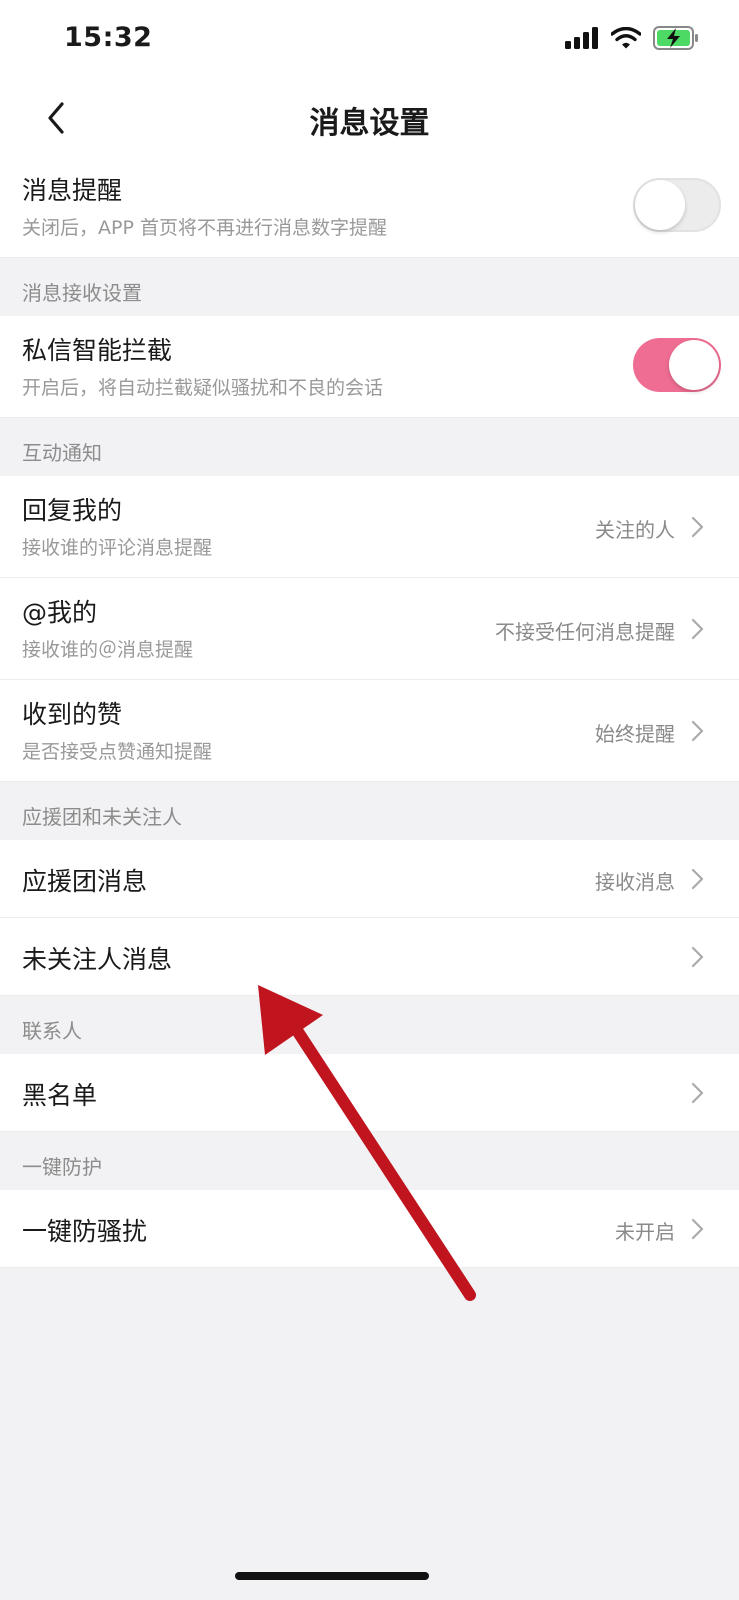 The height and width of the screenshot is (1600, 739). Describe the element at coordinates (369, 123) in the screenshot. I see `page-title: 消息设置` at that location.